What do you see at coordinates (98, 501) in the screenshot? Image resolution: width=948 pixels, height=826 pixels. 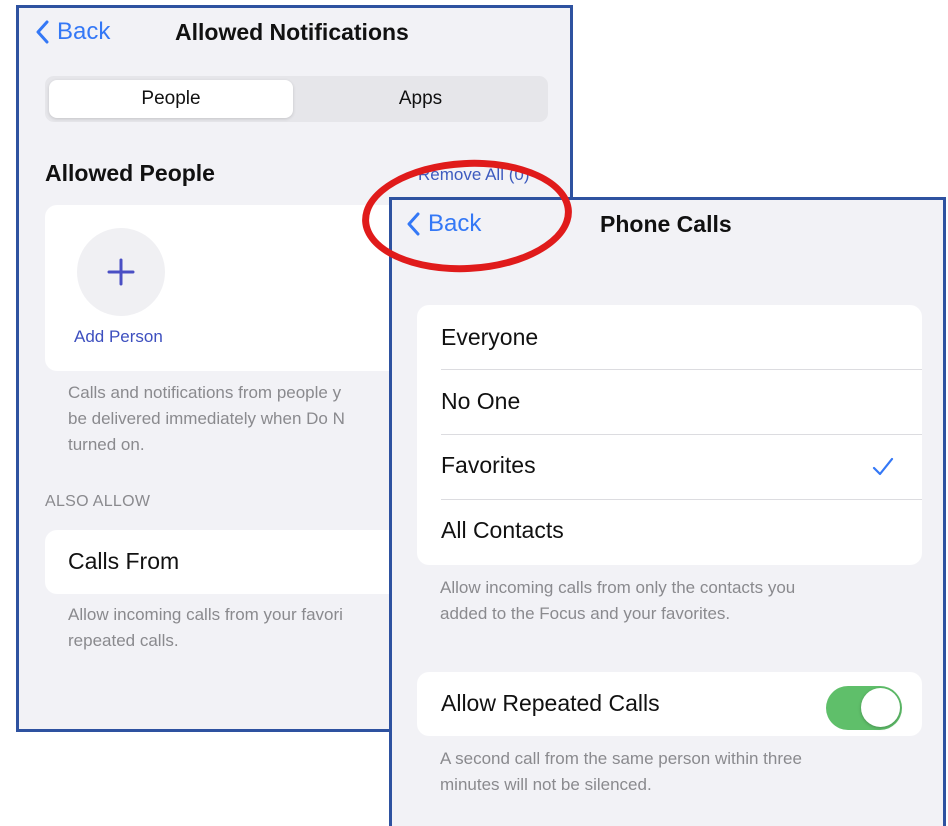 I see `also-allow-header: ALSO ALLOW` at bounding box center [98, 501].